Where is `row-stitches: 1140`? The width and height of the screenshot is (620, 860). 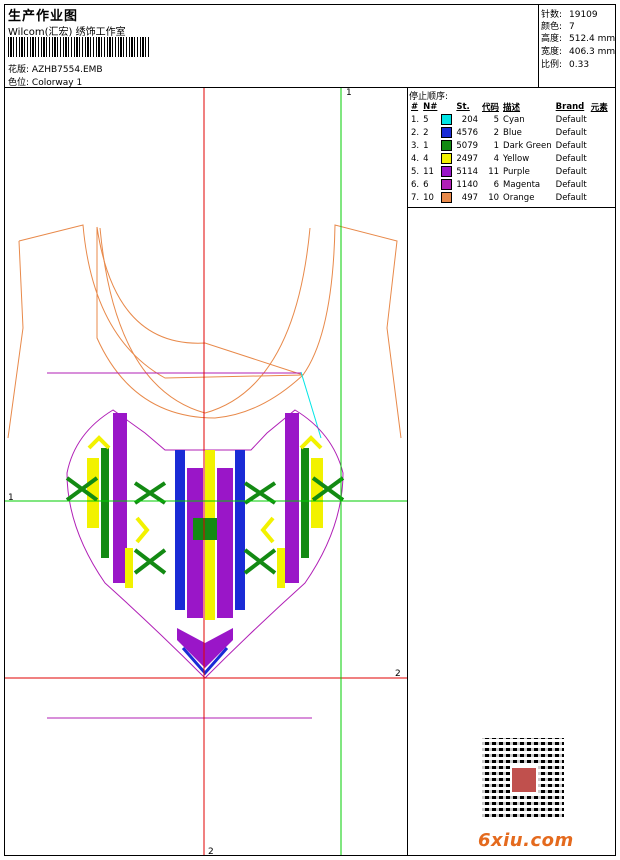 row-stitches: 1140 is located at coordinates (467, 184).